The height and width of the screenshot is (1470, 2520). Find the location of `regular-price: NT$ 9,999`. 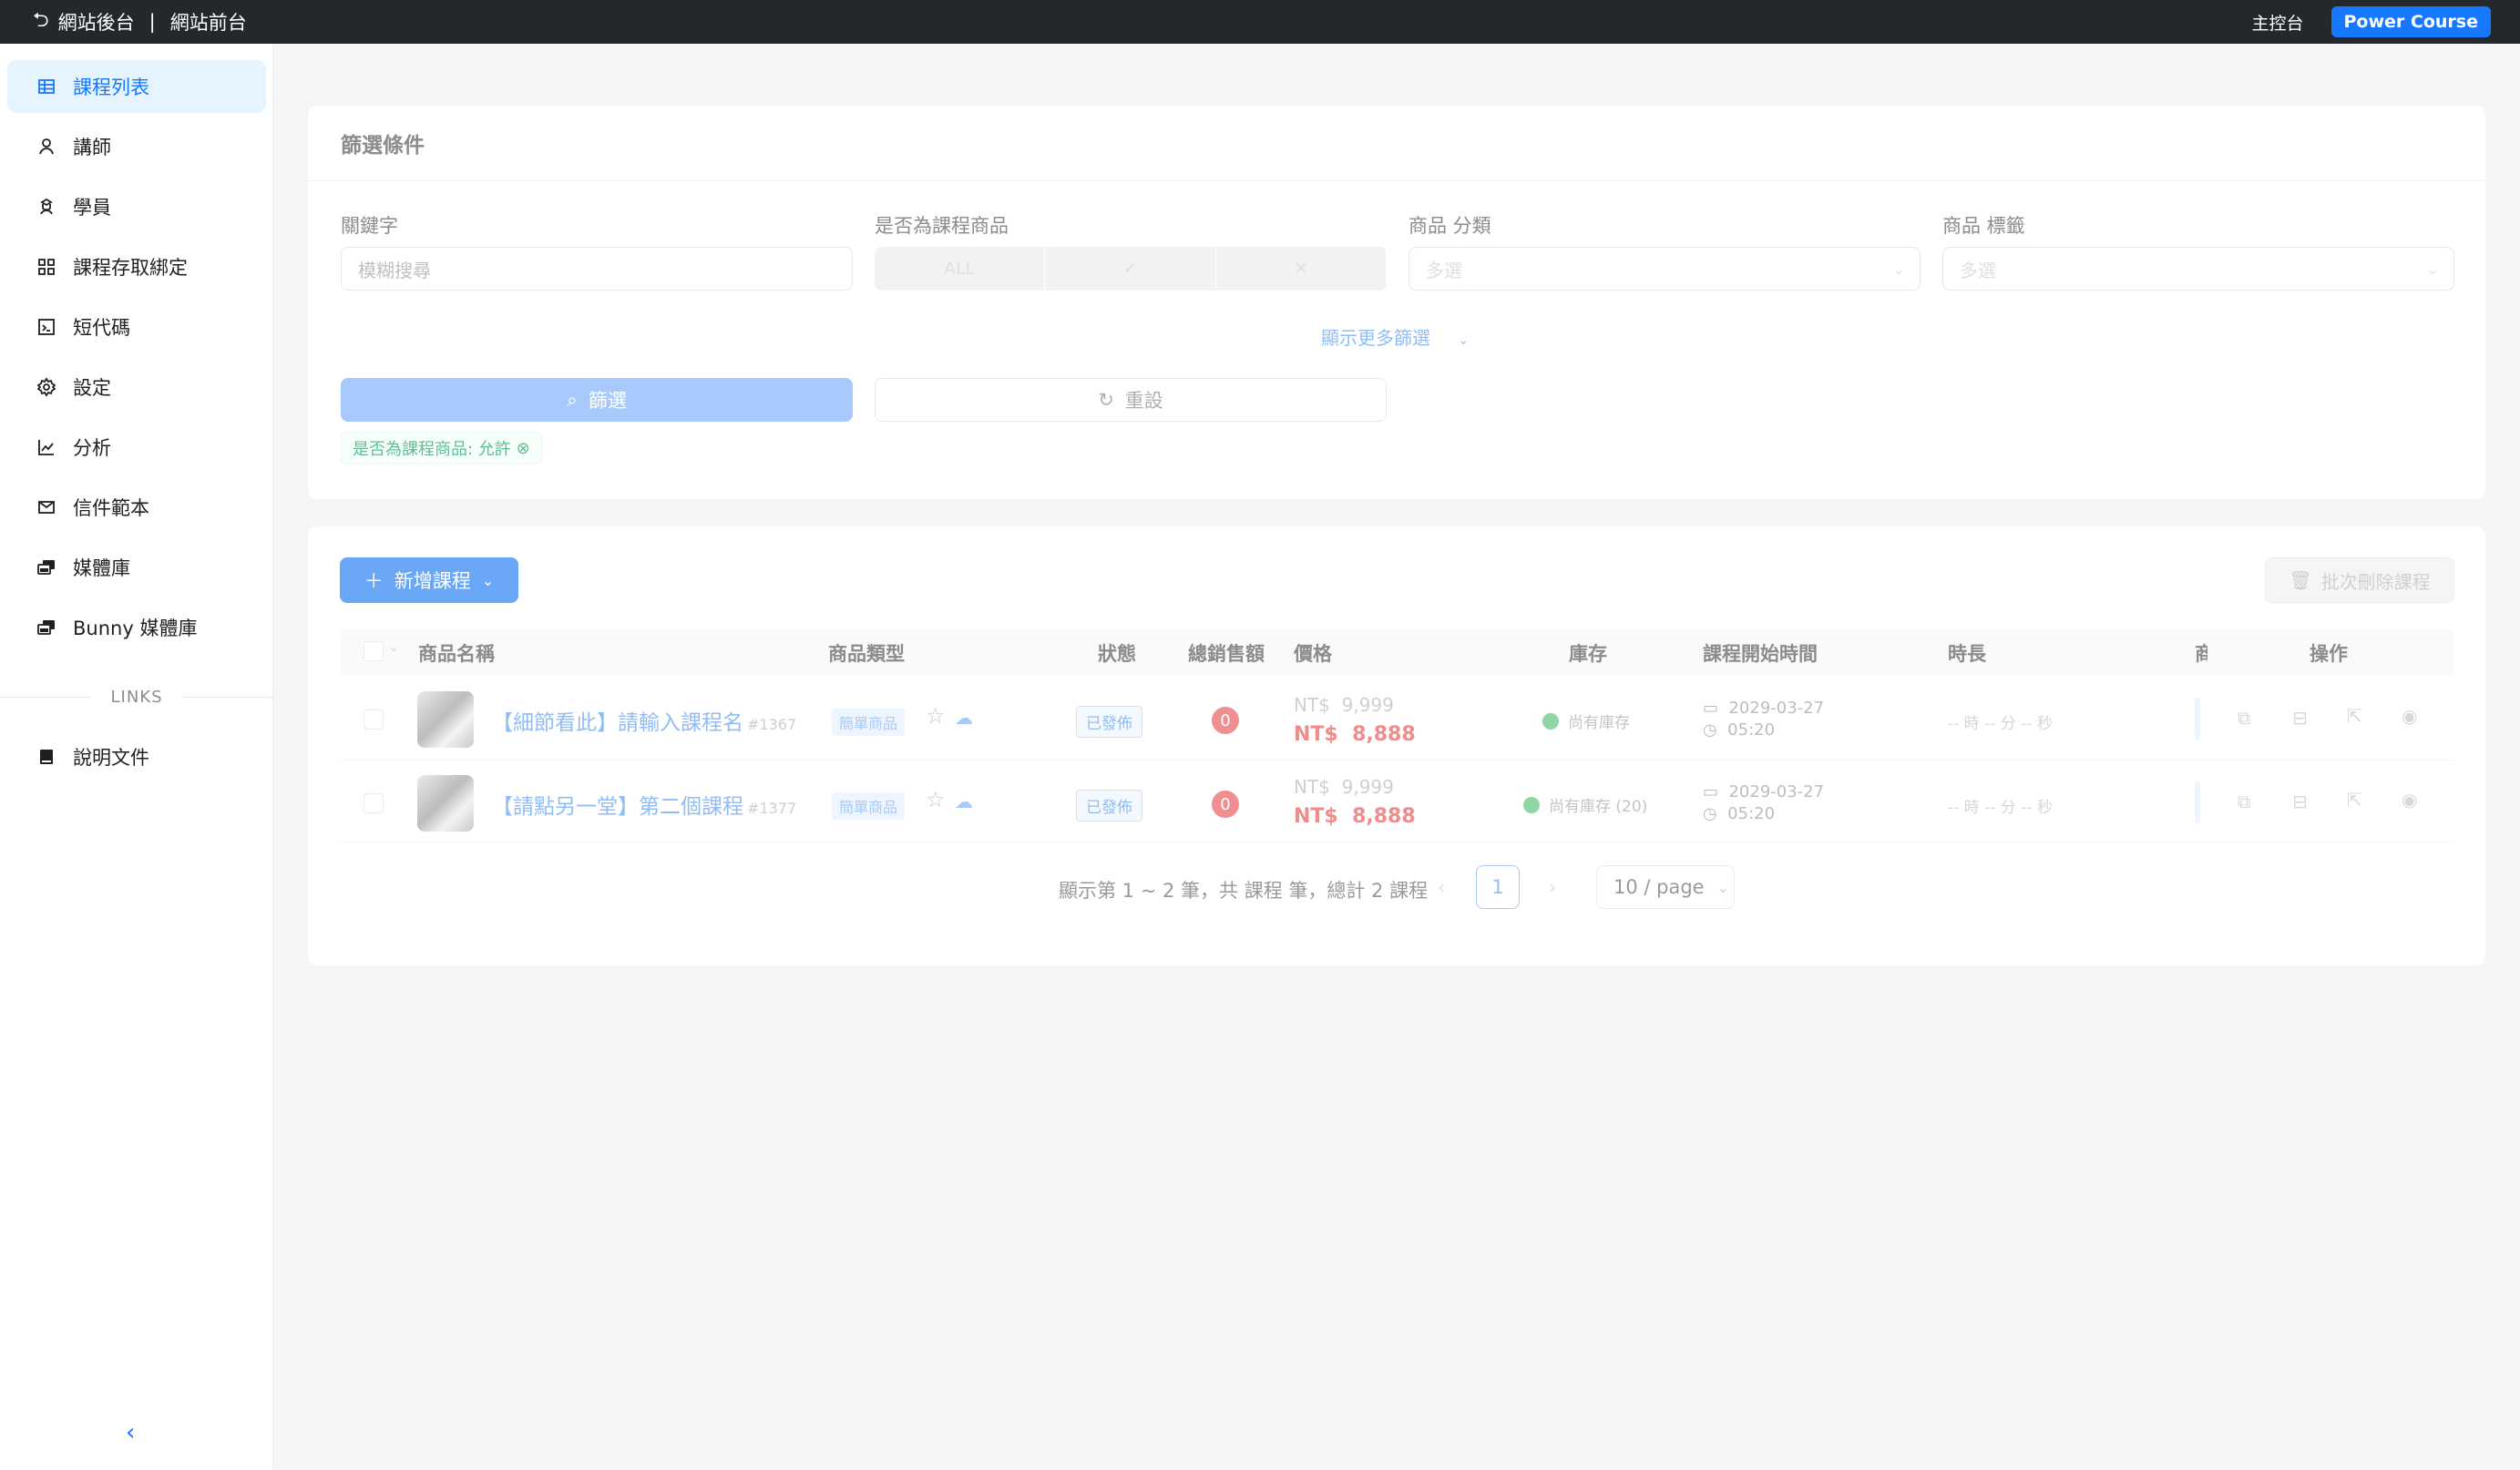

regular-price: NT$ 9,999 is located at coordinates (1344, 787).